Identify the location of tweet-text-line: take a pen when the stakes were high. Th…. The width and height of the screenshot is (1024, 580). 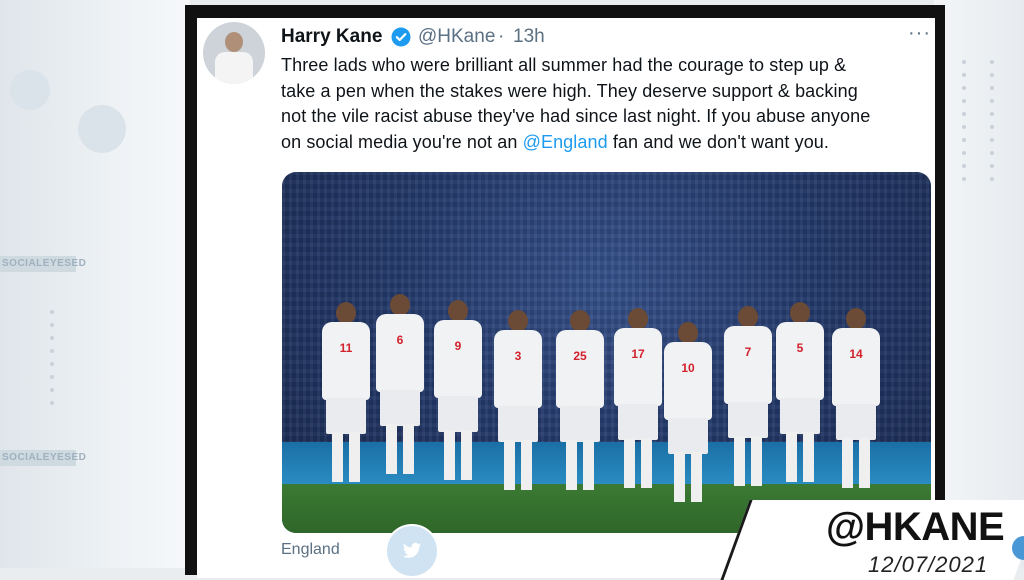
(569, 90).